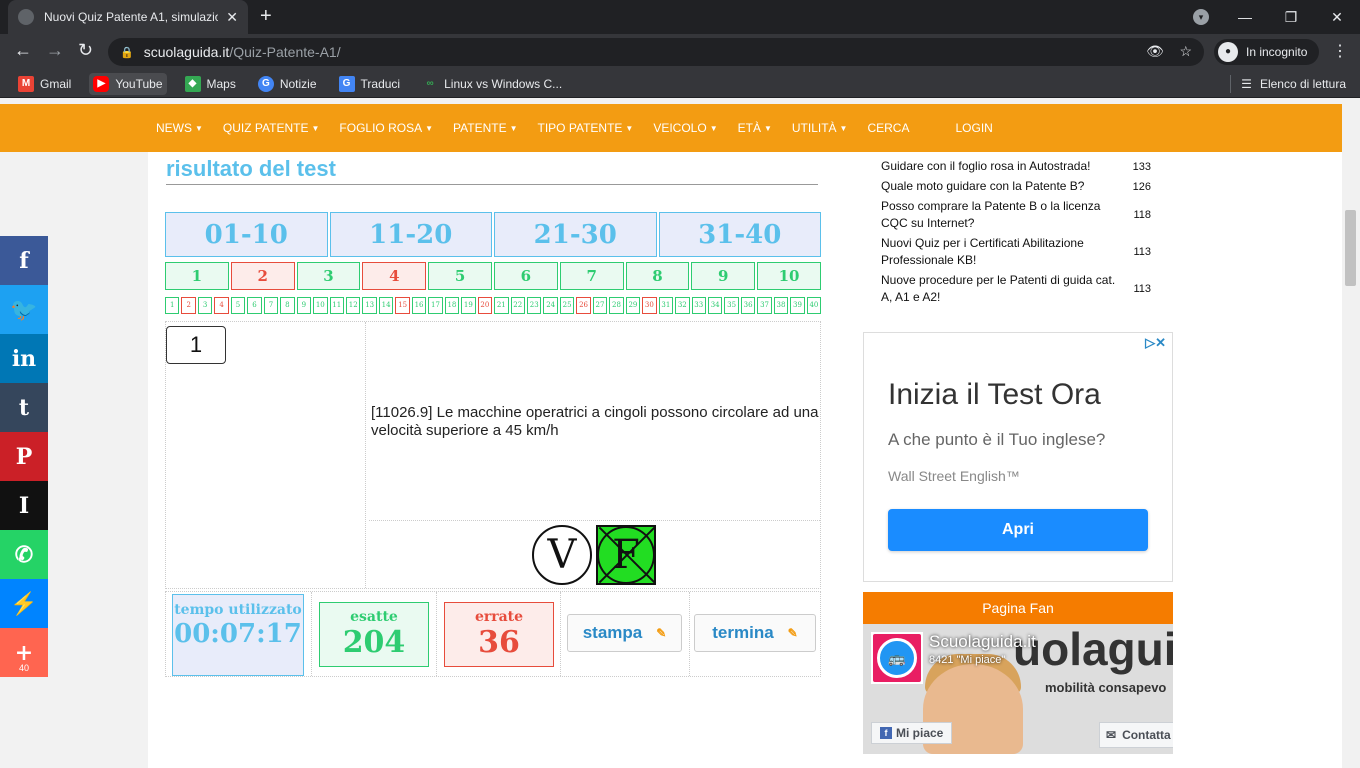  Describe the element at coordinates (567, 305) in the screenshot. I see `question-link-small: 25` at that location.